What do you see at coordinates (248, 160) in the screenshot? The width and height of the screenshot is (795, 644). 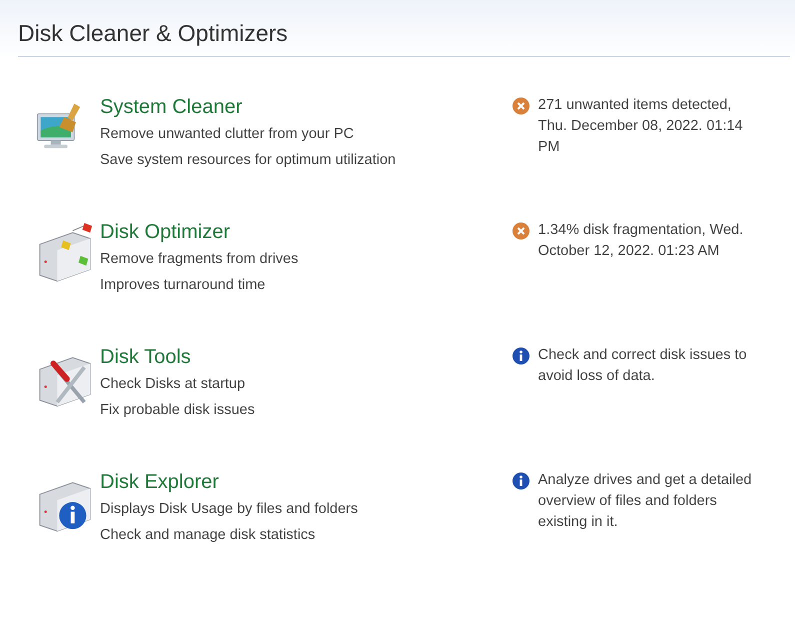 I see `tool-description: Save system resources for optimum utilization` at bounding box center [248, 160].